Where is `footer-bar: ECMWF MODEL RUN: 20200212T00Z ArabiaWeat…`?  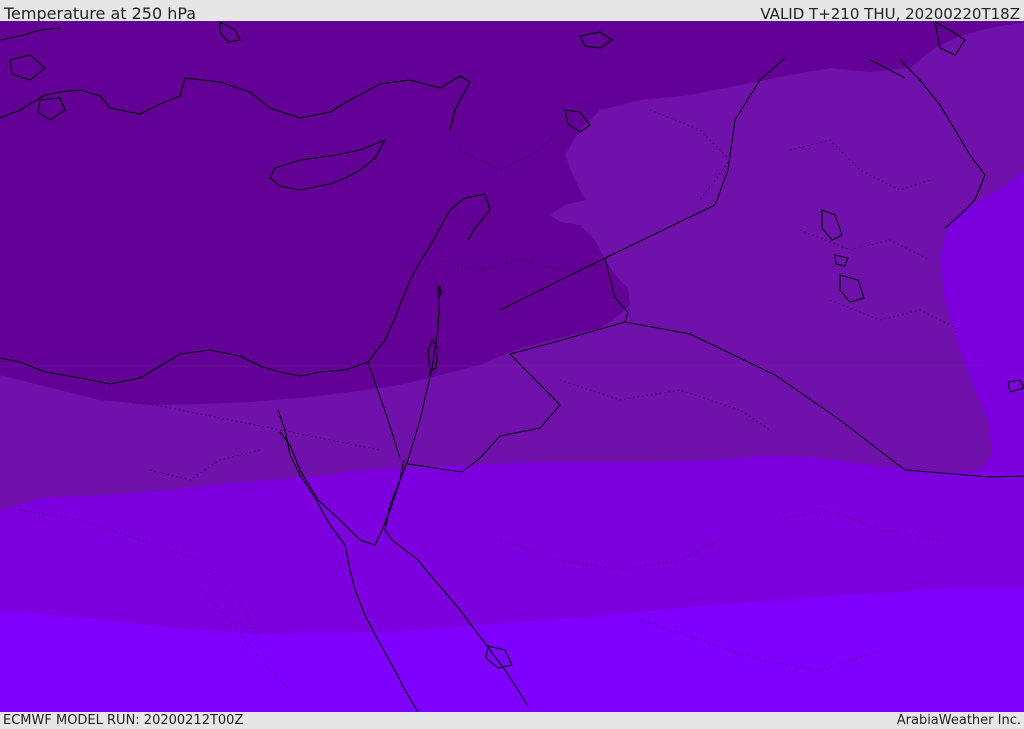
footer-bar: ECMWF MODEL RUN: 20200212T00Z ArabiaWeat… is located at coordinates (512, 720).